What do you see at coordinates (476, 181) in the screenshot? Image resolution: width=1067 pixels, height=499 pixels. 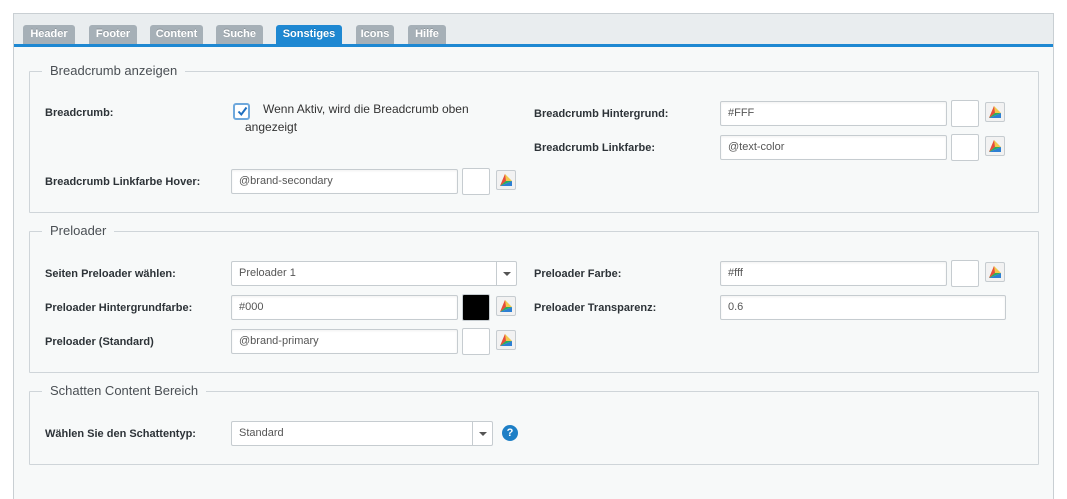 I see `breadcrumb-hover-swatch` at bounding box center [476, 181].